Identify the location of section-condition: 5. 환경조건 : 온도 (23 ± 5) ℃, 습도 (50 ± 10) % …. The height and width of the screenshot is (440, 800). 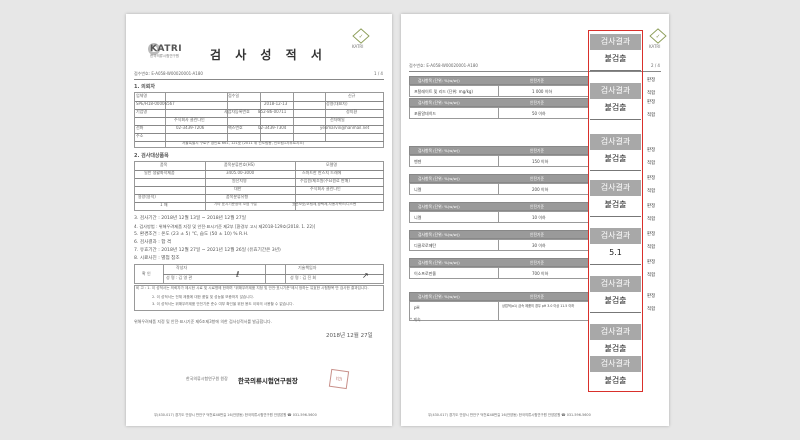
(191, 234).